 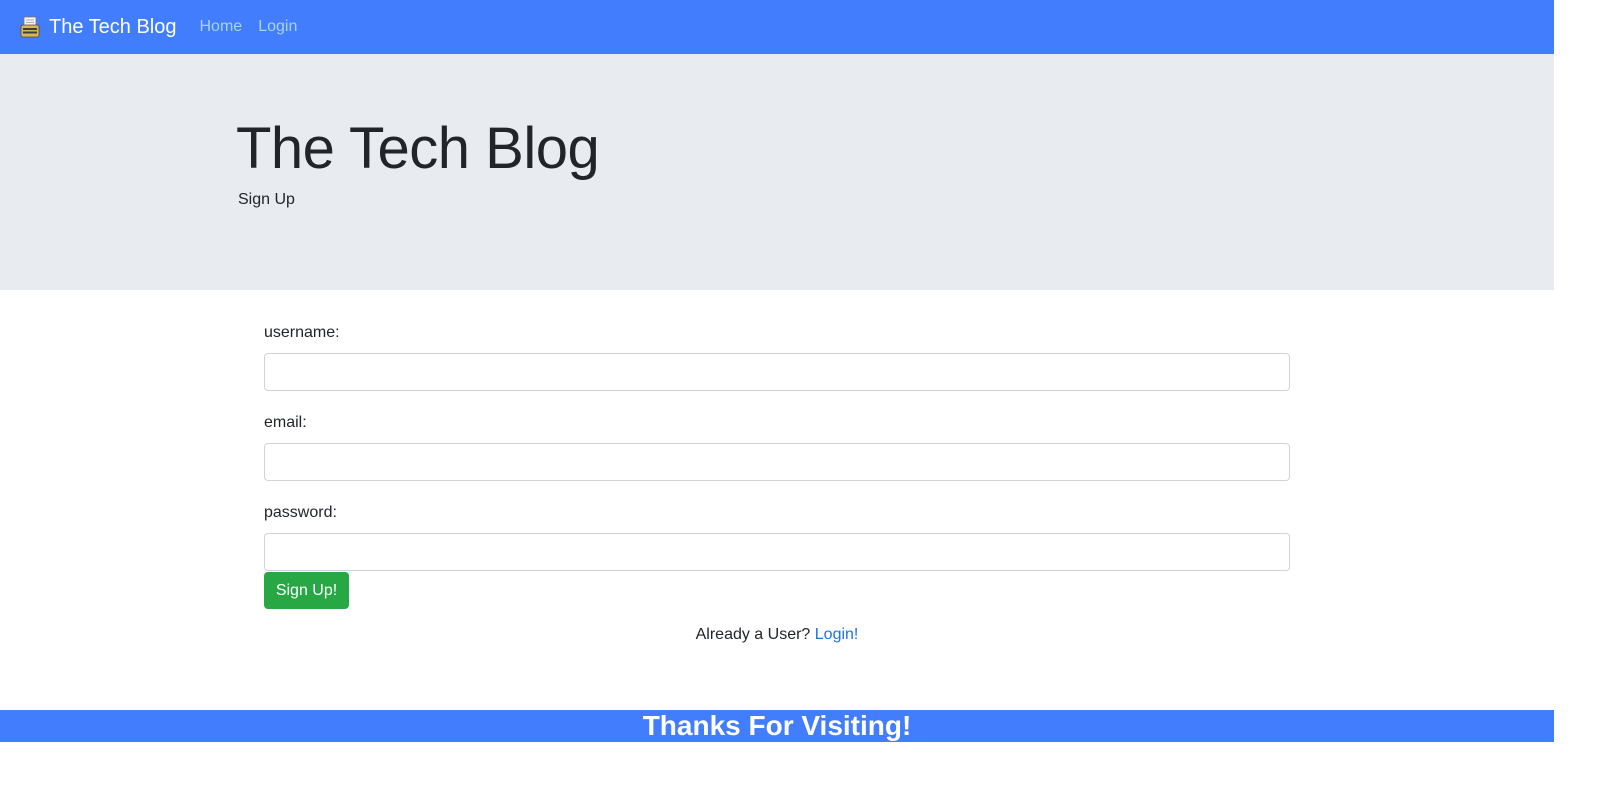 I want to click on username-input, so click(x=777, y=372).